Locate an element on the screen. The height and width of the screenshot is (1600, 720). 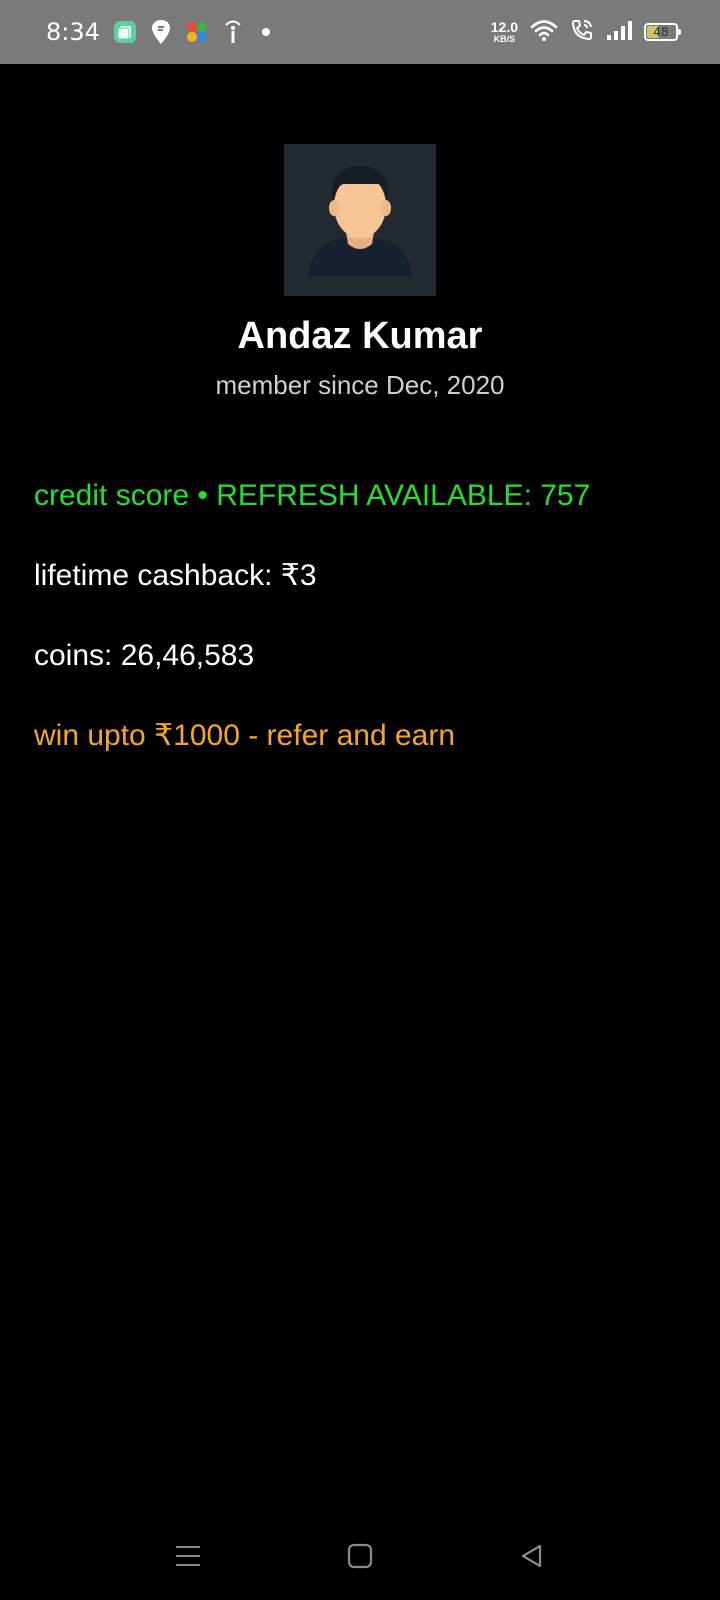
home-button is located at coordinates (360, 1556).